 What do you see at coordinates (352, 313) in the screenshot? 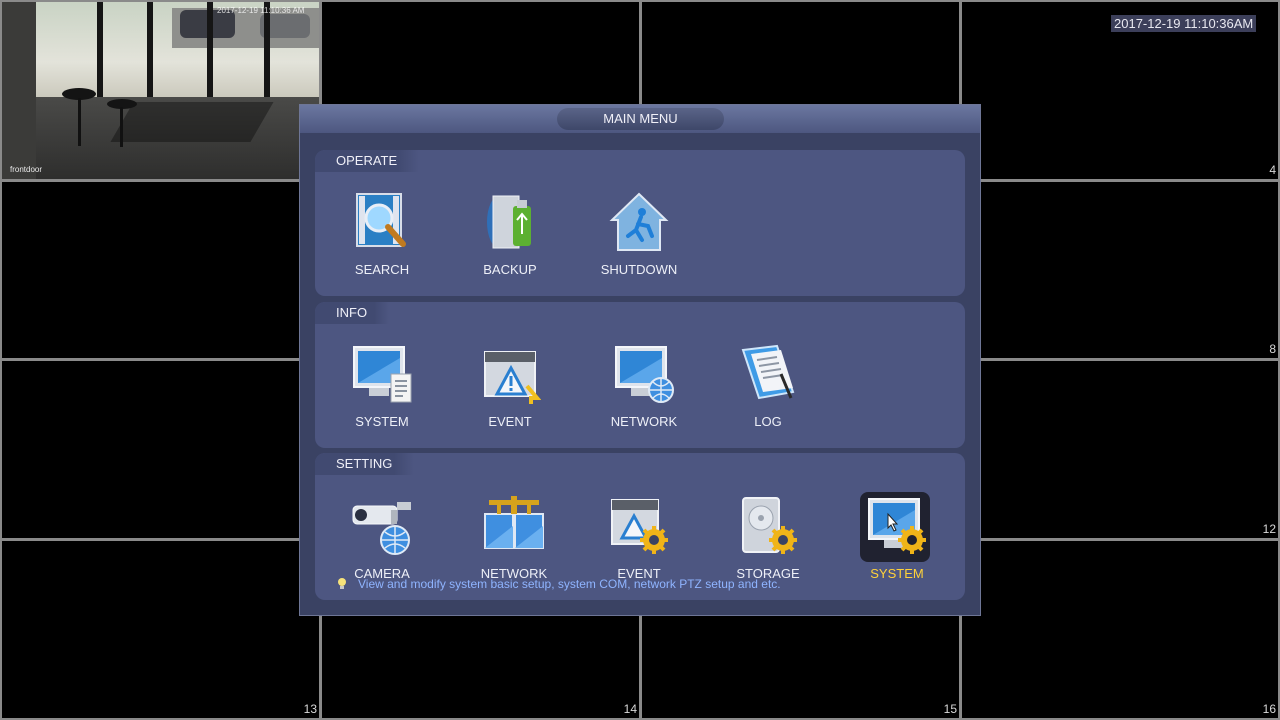
I see `section-label: INFO` at bounding box center [352, 313].